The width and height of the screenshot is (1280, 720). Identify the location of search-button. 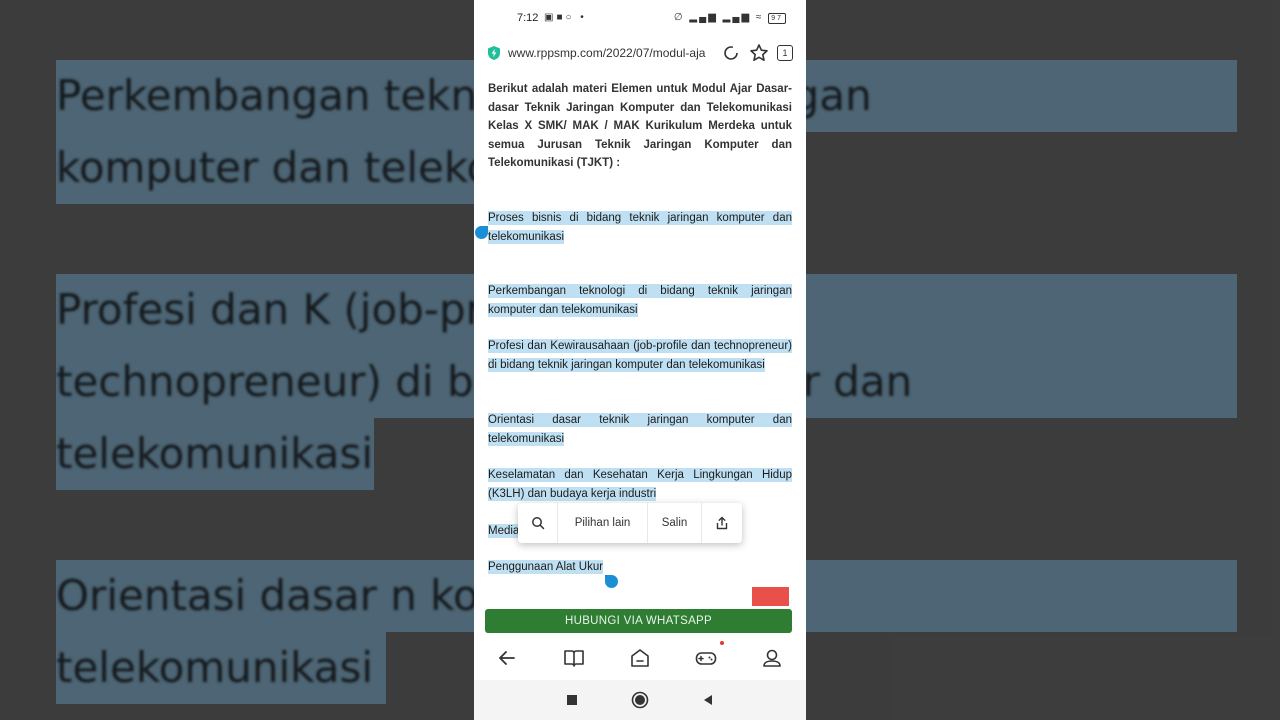
(538, 523).